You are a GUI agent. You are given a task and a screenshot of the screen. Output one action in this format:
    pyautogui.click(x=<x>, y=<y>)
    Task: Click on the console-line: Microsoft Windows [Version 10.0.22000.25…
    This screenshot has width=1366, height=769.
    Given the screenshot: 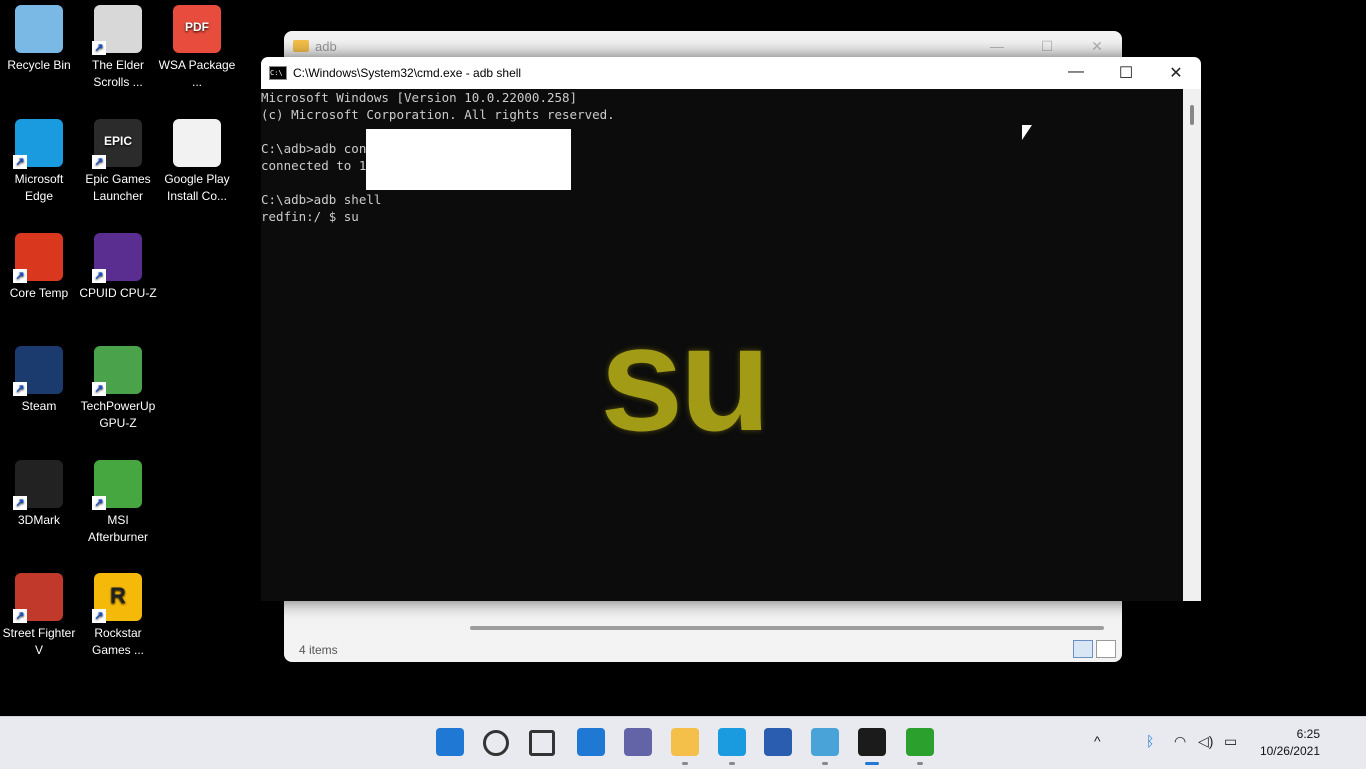 What is the action you would take?
    pyautogui.click(x=419, y=97)
    